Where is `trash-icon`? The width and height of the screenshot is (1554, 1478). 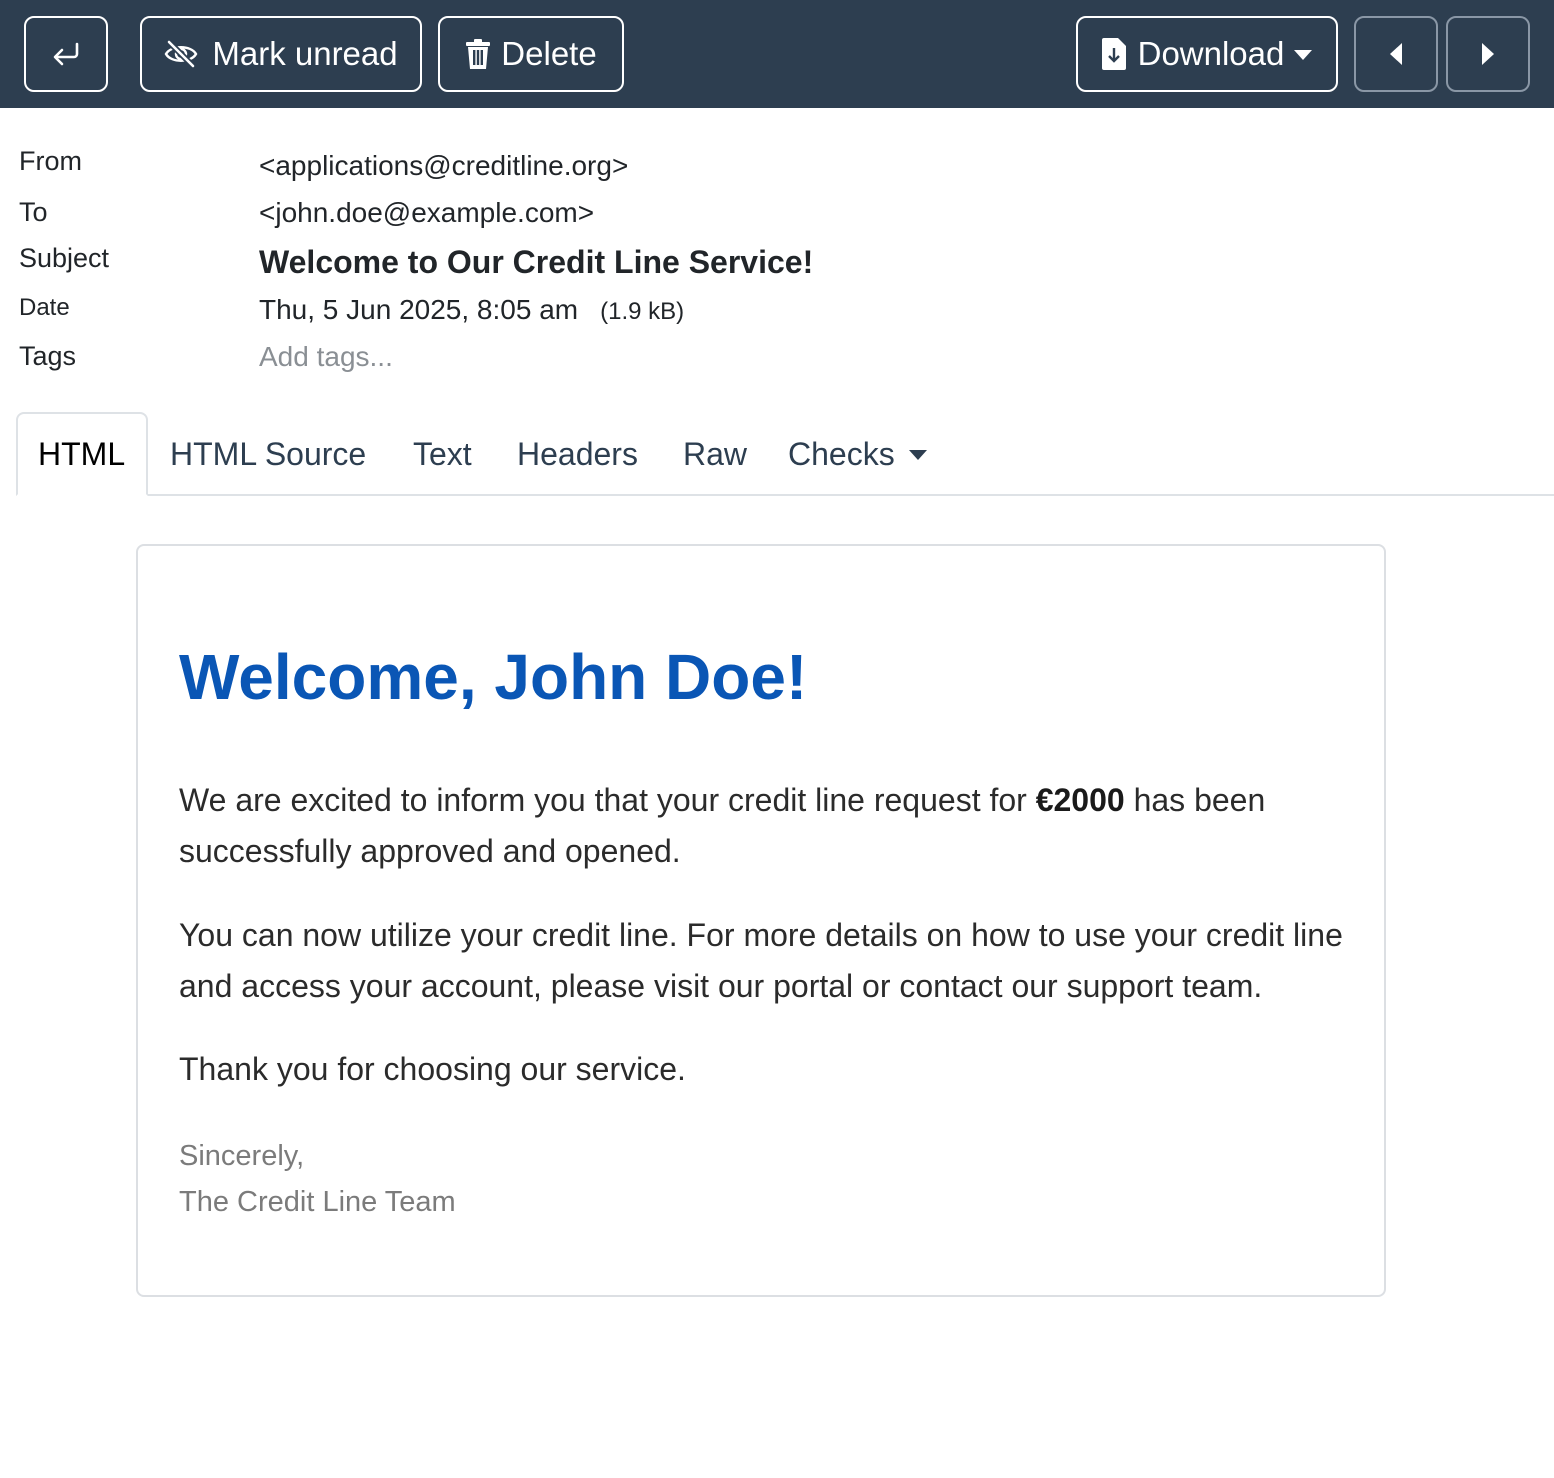
trash-icon is located at coordinates (478, 54).